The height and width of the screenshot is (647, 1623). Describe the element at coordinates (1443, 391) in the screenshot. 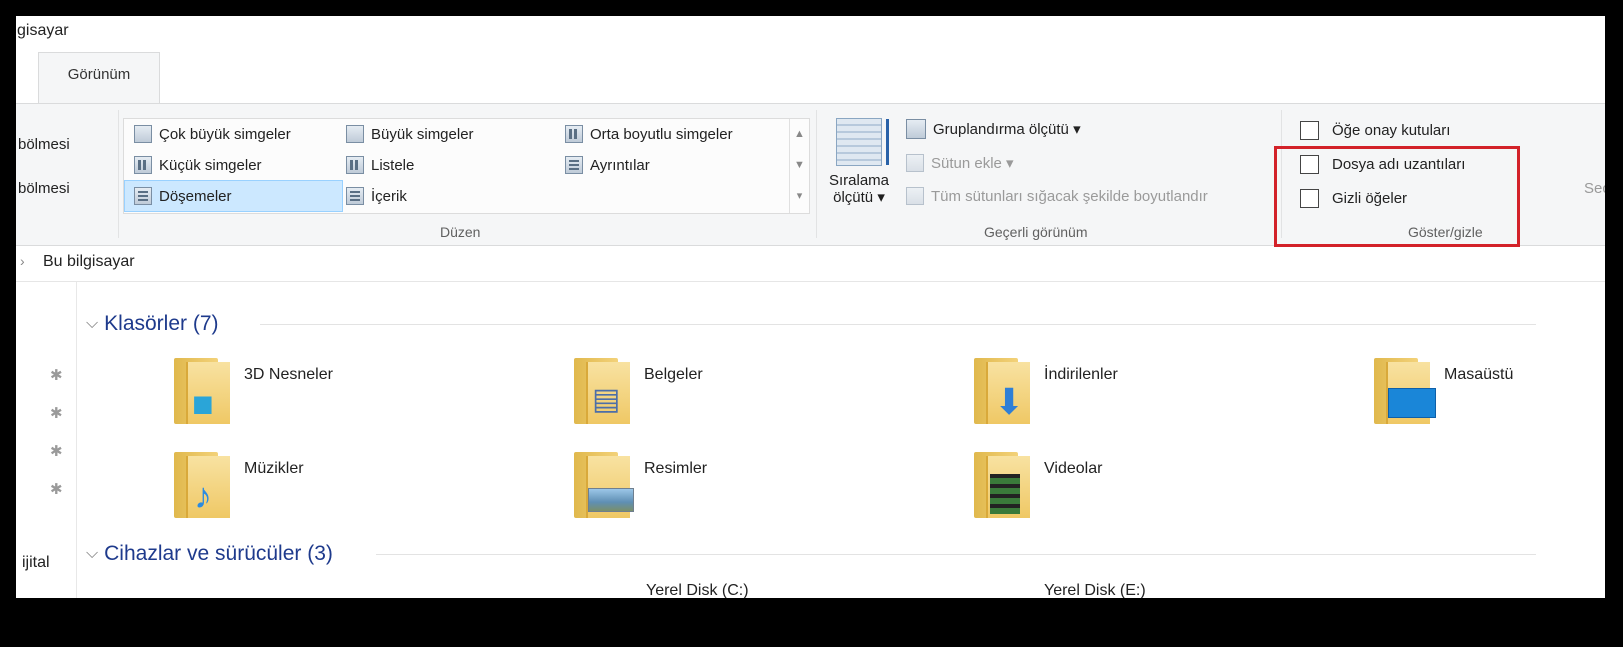

I see `folder-item-desktop: Masaüstü` at that location.